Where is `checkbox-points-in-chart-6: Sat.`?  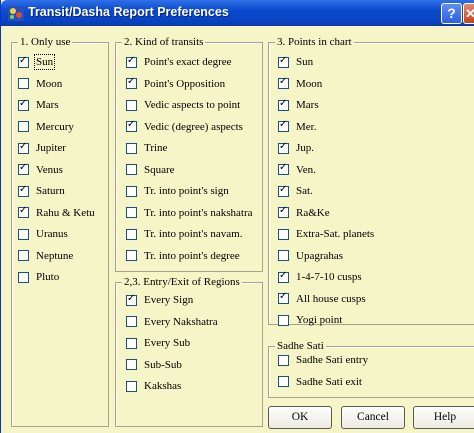 checkbox-points-in-chart-6: Sat. is located at coordinates (295, 191).